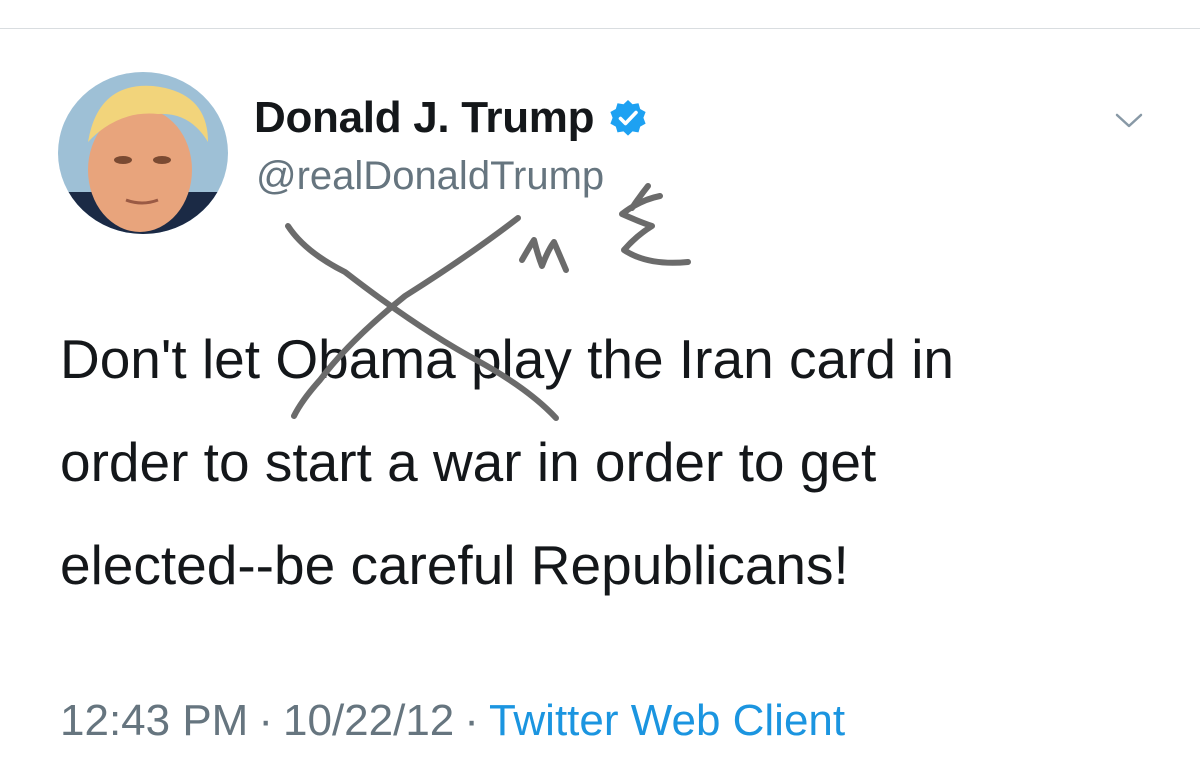 The width and height of the screenshot is (1200, 772). What do you see at coordinates (454, 565) in the screenshot?
I see `tweet-text-line: elected--be careful Republicans!` at bounding box center [454, 565].